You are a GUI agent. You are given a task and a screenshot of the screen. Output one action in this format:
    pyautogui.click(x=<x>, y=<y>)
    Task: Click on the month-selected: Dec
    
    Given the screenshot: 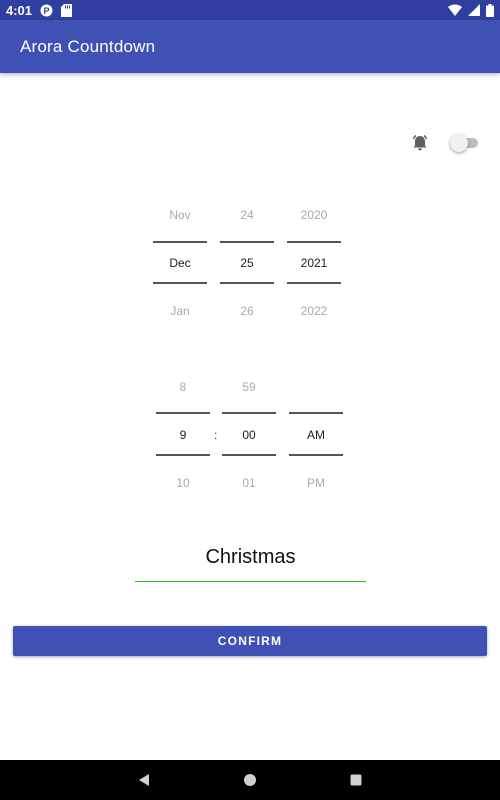 What is the action you would take?
    pyautogui.click(x=180, y=263)
    